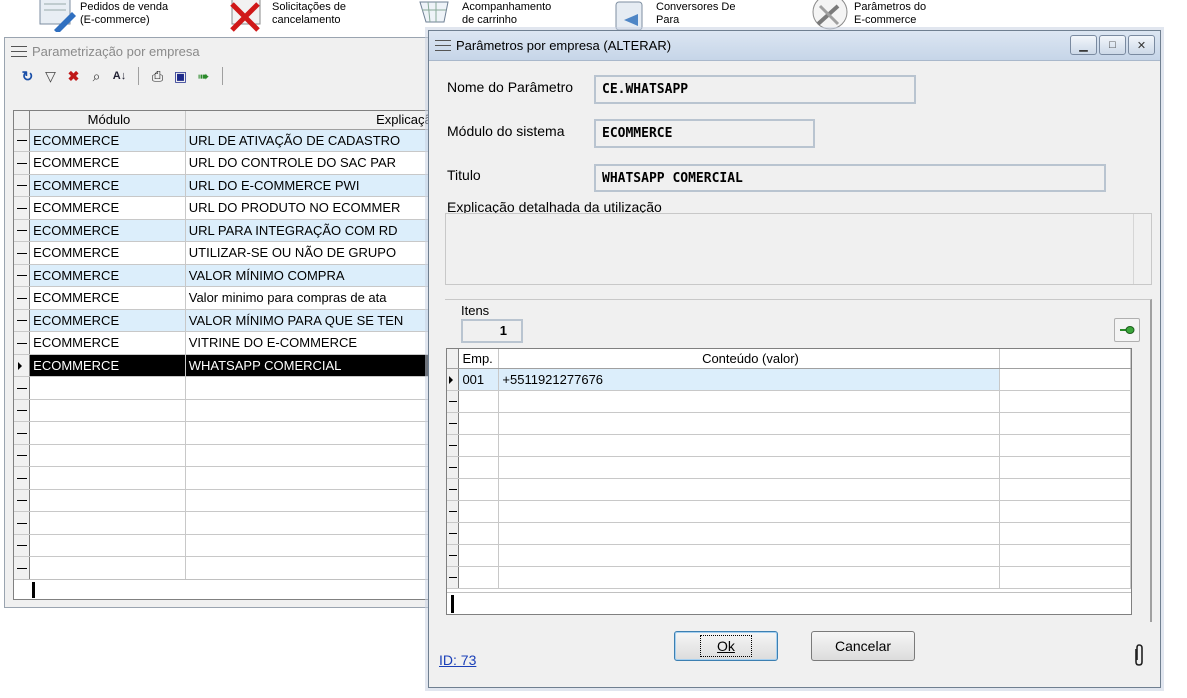 The width and height of the screenshot is (1187, 698). Describe the element at coordinates (798, 249) in the screenshot. I see `explicacao-textarea` at that location.